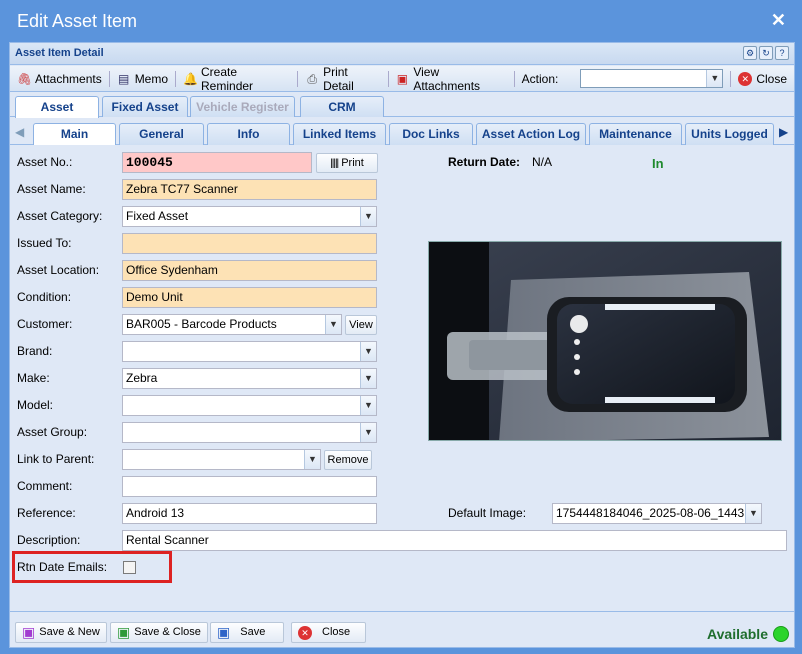 Image resolution: width=802 pixels, height=654 pixels. What do you see at coordinates (124, 632) in the screenshot?
I see `save-close-icon: ▣` at bounding box center [124, 632].